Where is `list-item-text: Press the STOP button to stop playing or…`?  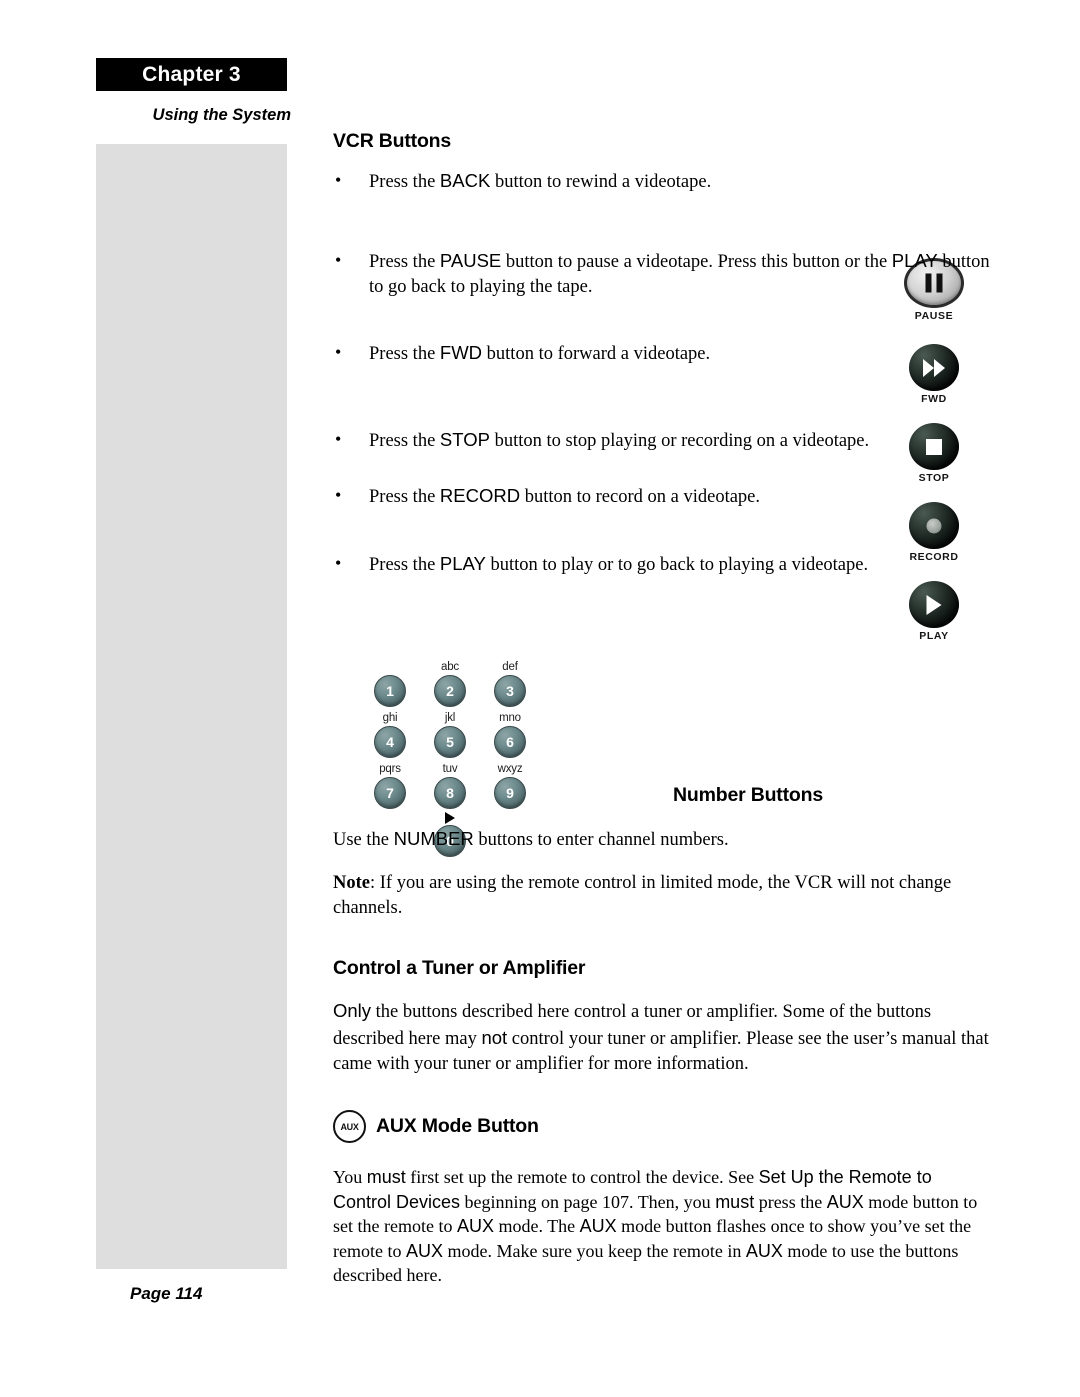 list-item-text: Press the STOP button to stop playing or… is located at coordinates (619, 440).